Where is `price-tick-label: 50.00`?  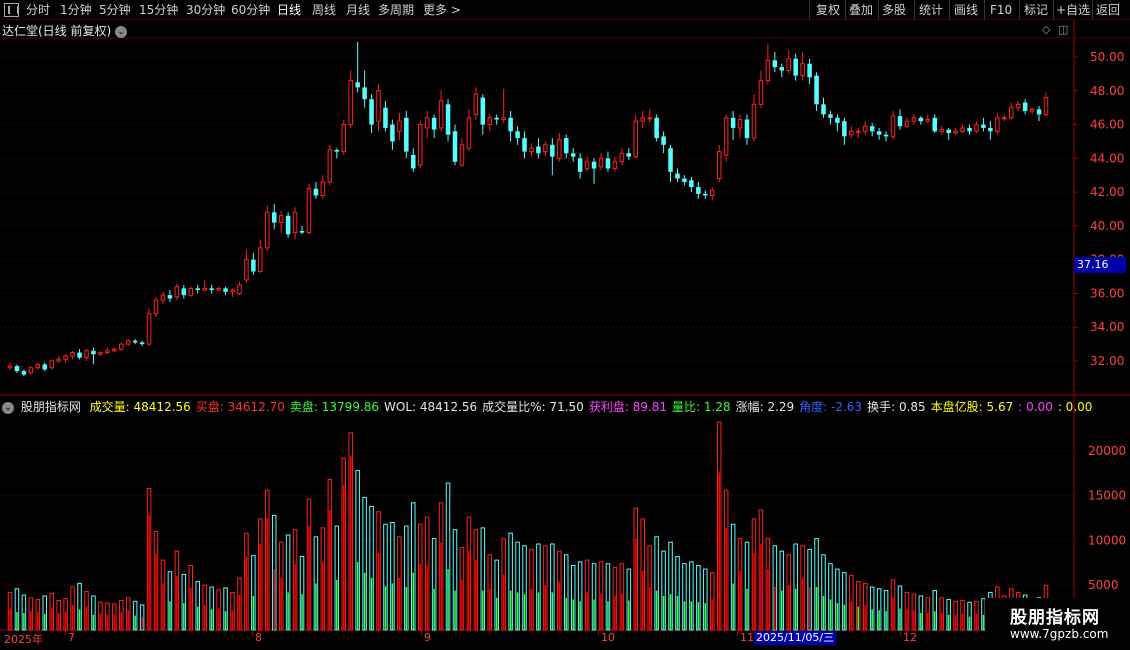 price-tick-label: 50.00 is located at coordinates (1107, 57).